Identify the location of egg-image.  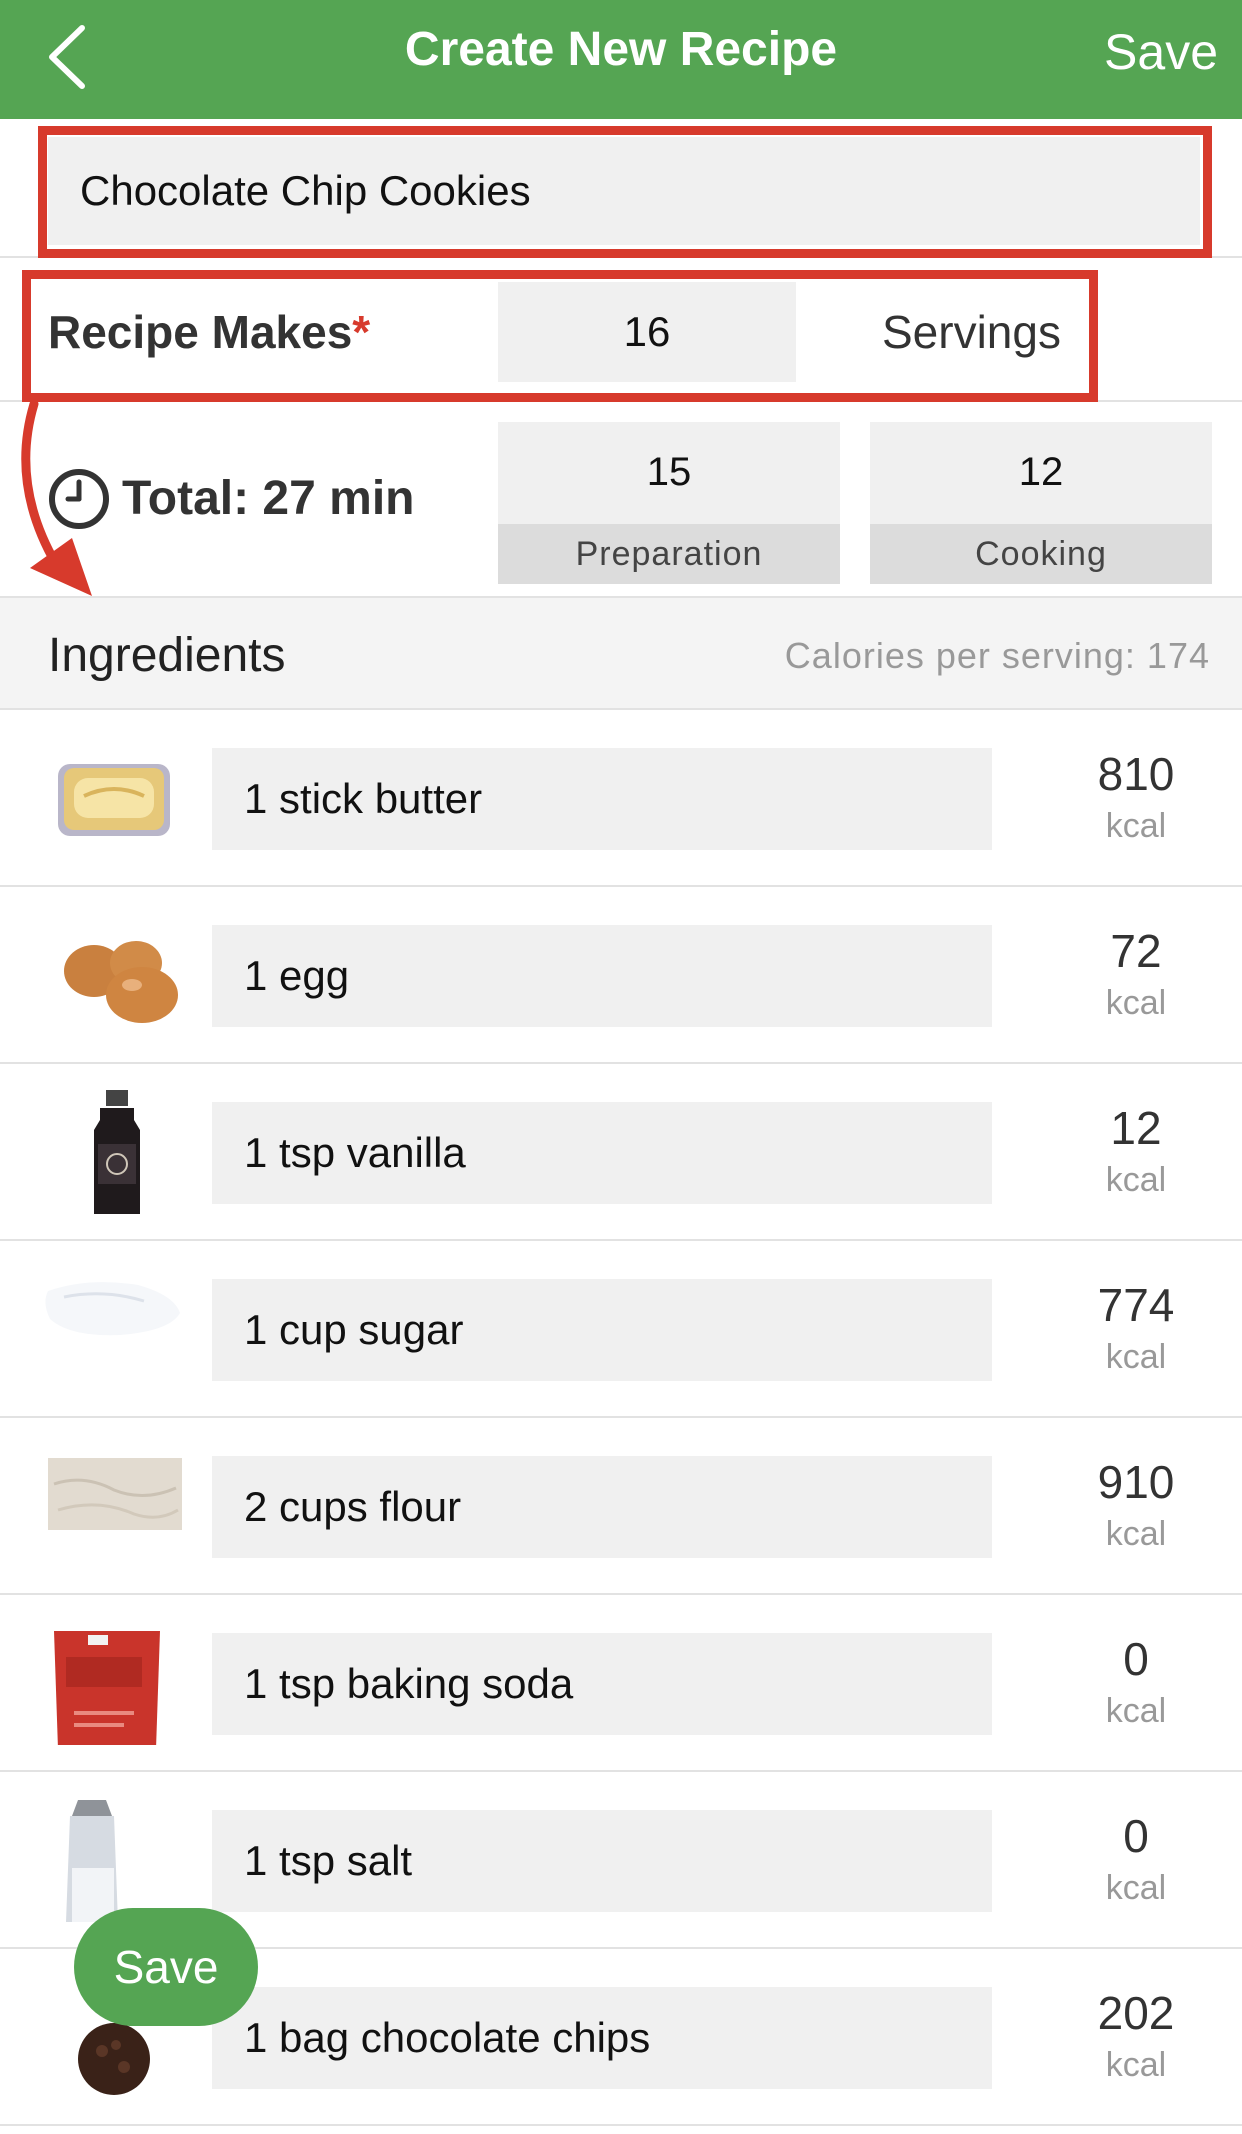
(121, 982).